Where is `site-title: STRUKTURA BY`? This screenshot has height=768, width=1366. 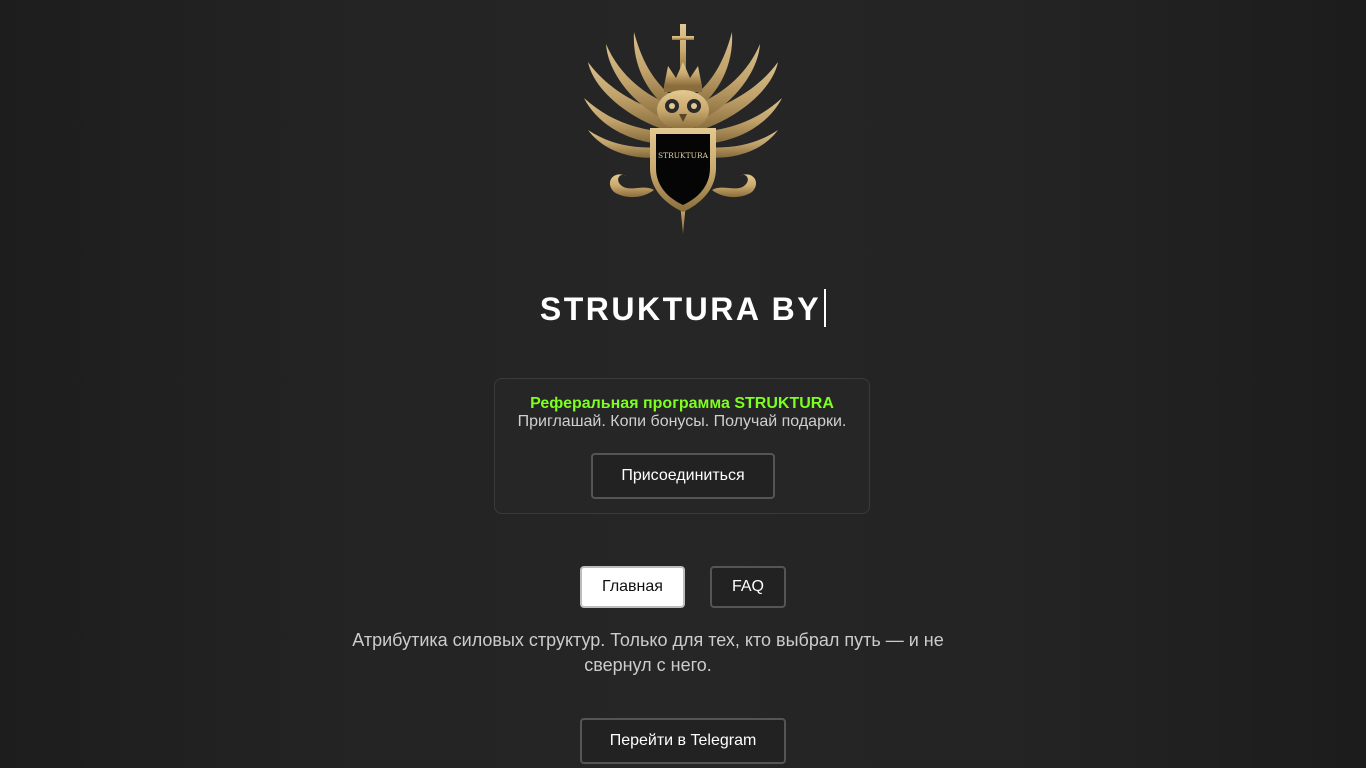 site-title: STRUKTURA BY is located at coordinates (683, 309).